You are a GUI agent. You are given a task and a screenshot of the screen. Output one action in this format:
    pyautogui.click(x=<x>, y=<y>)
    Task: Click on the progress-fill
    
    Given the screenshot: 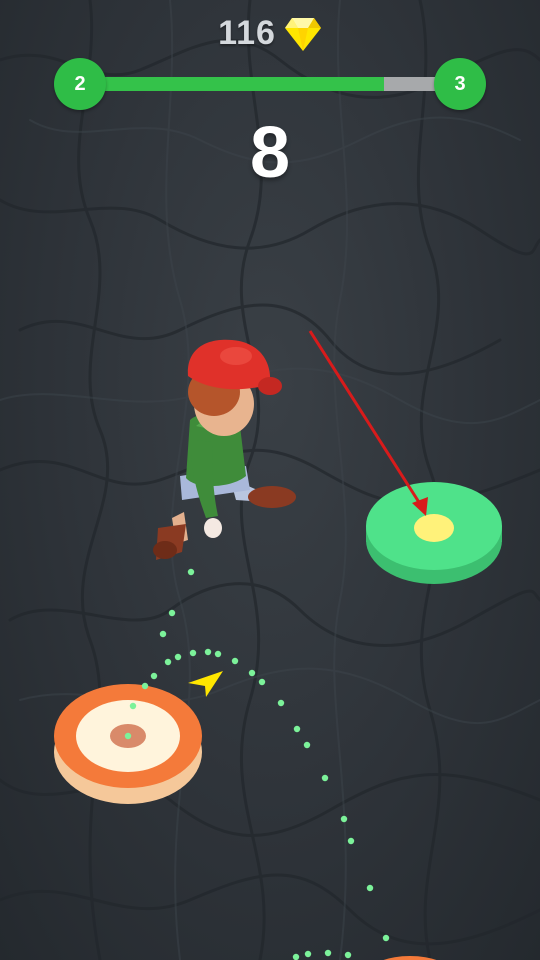 What is the action you would take?
    pyautogui.click(x=232, y=84)
    